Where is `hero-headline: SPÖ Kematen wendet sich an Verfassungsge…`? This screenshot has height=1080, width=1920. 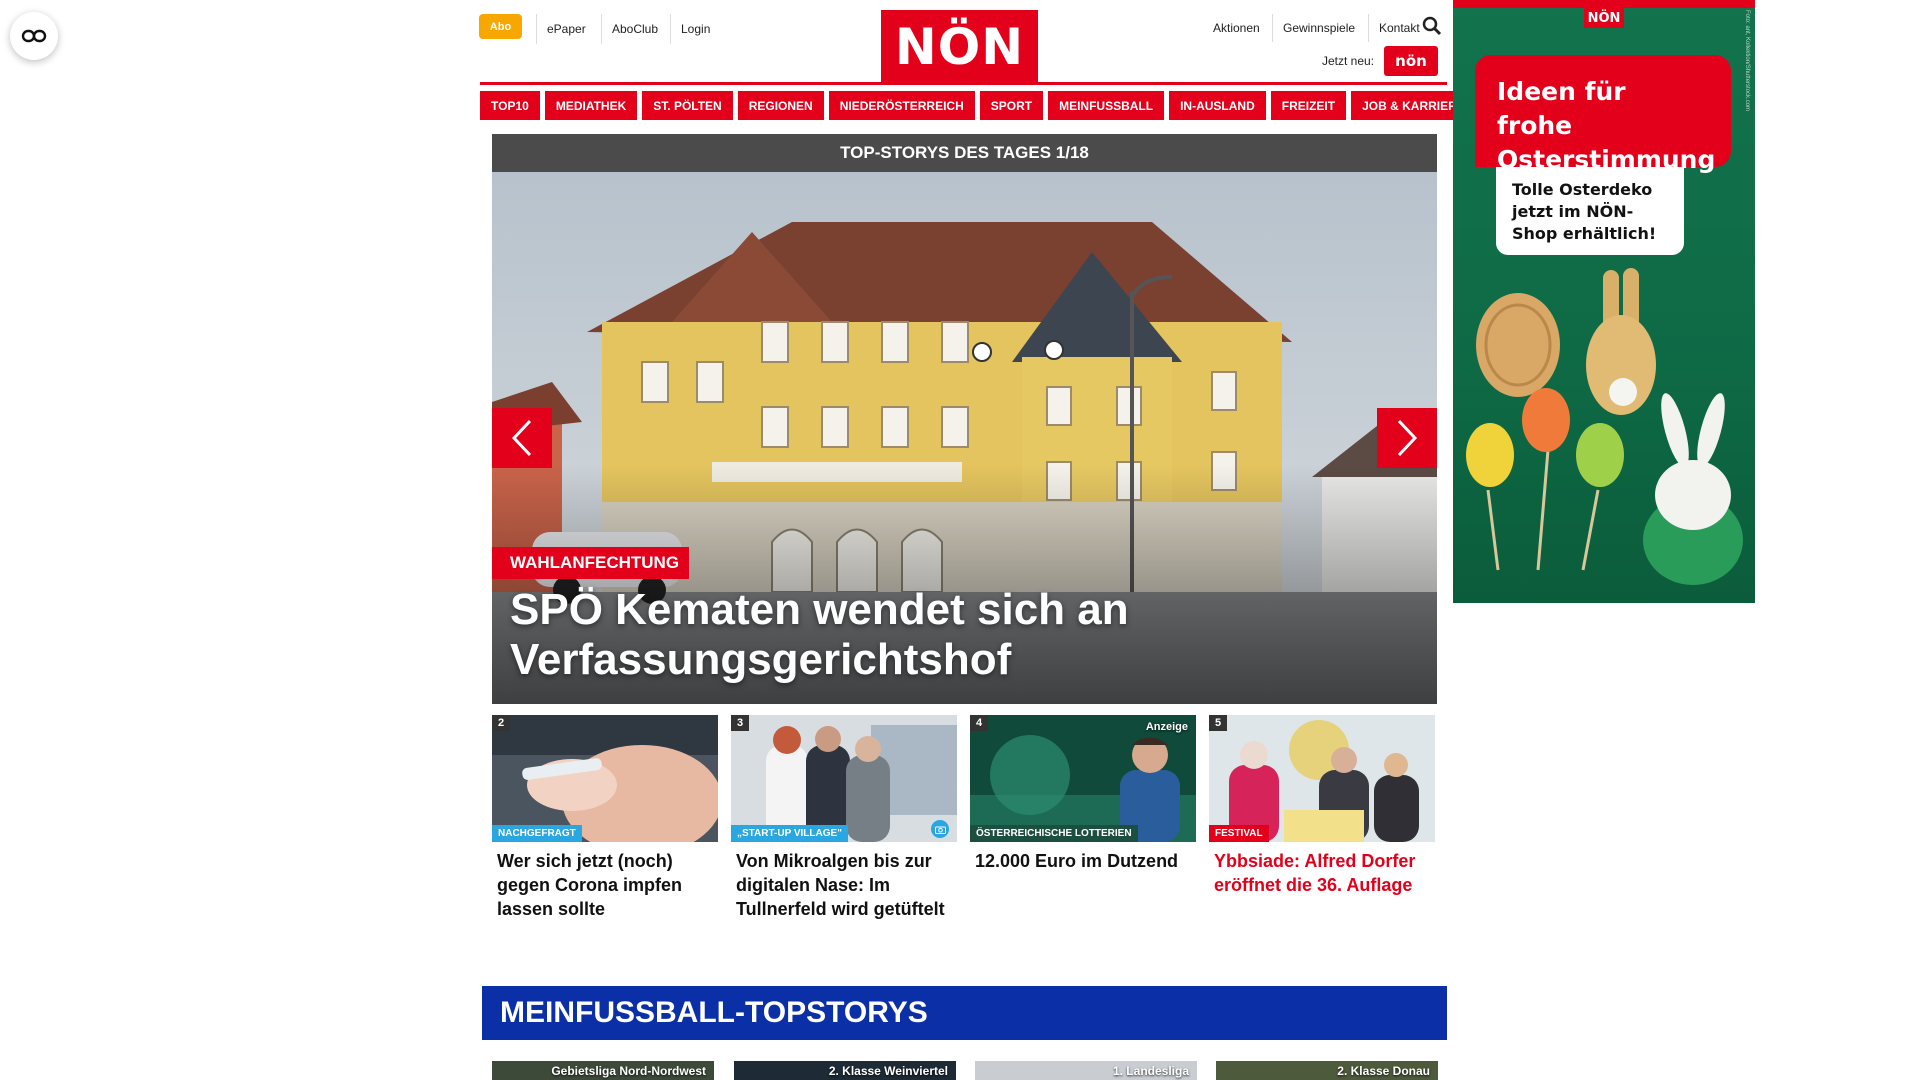 hero-headline: SPÖ Kematen wendet sich an Verfassungsge… is located at coordinates (960, 635).